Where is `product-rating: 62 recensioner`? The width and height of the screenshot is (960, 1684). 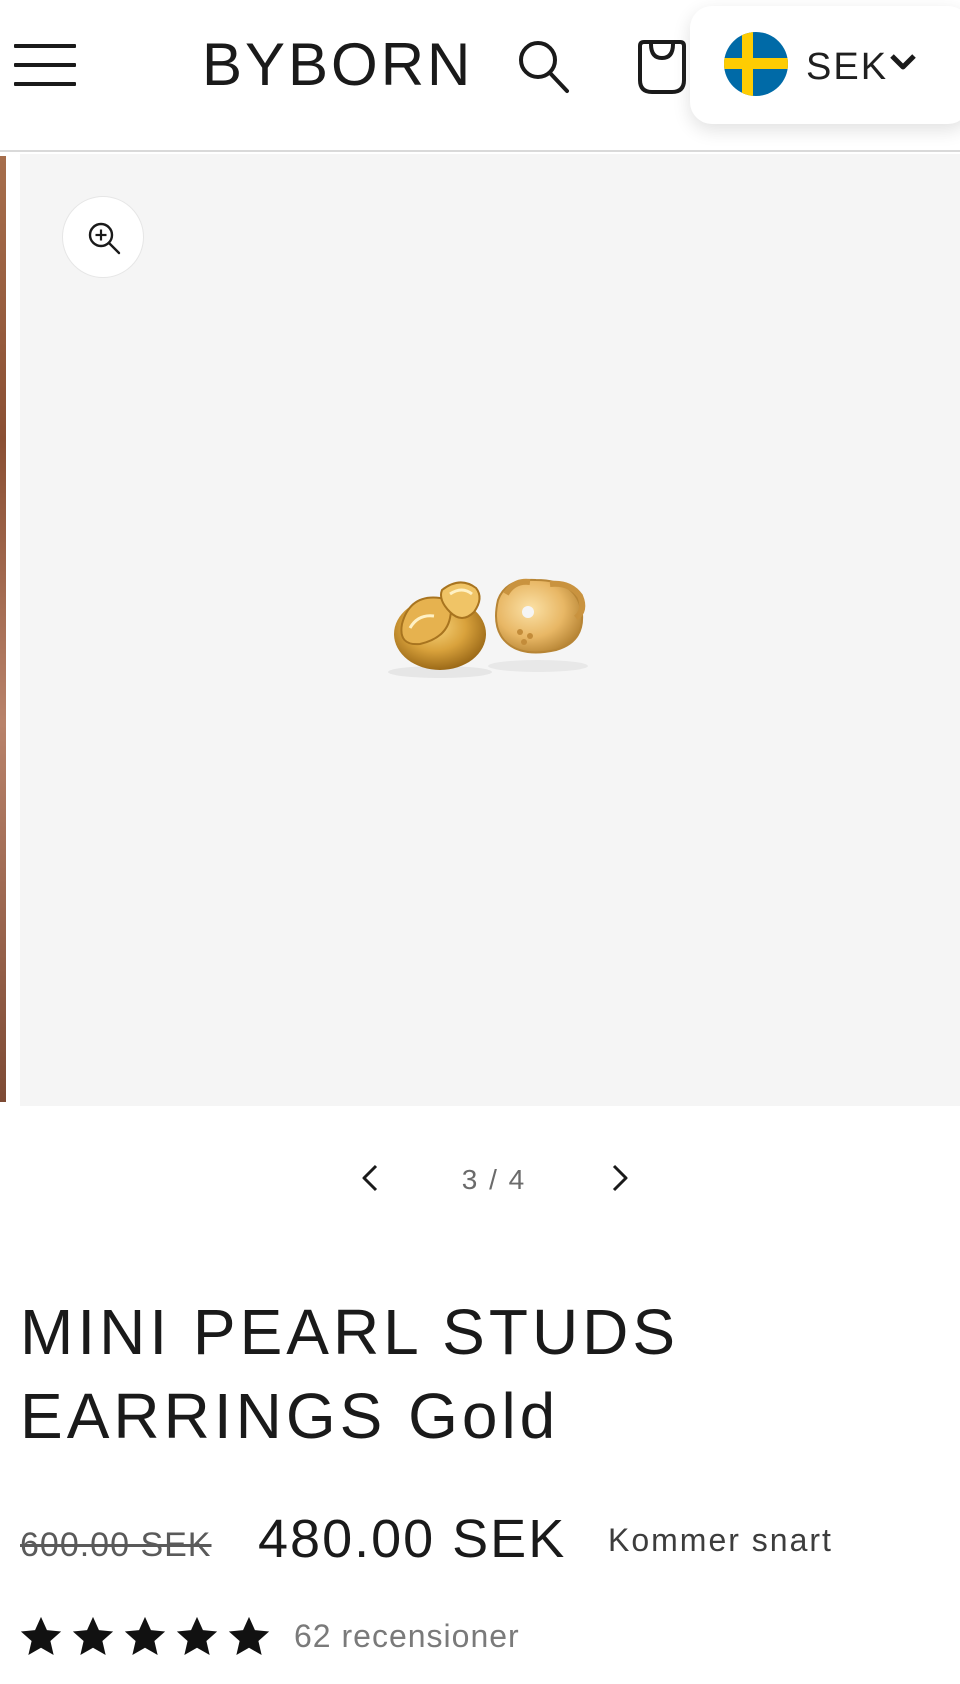 product-rating: 62 recensioner is located at coordinates (368, 1638).